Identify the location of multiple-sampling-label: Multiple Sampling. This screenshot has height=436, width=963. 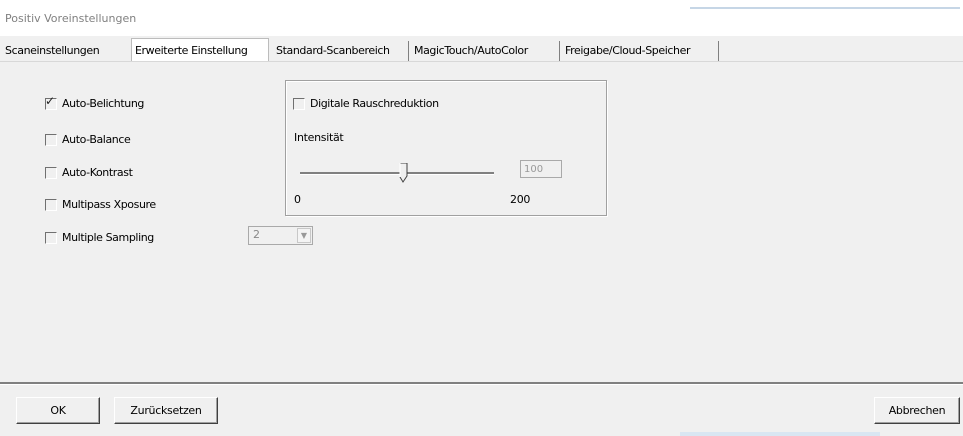
(108, 237).